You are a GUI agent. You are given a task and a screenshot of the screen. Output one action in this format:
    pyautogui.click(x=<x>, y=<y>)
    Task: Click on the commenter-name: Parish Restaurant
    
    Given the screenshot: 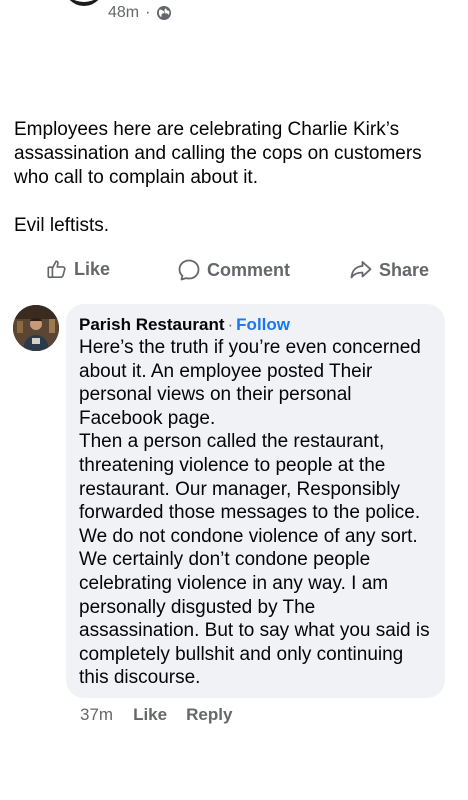 What is the action you would take?
    pyautogui.click(x=152, y=324)
    